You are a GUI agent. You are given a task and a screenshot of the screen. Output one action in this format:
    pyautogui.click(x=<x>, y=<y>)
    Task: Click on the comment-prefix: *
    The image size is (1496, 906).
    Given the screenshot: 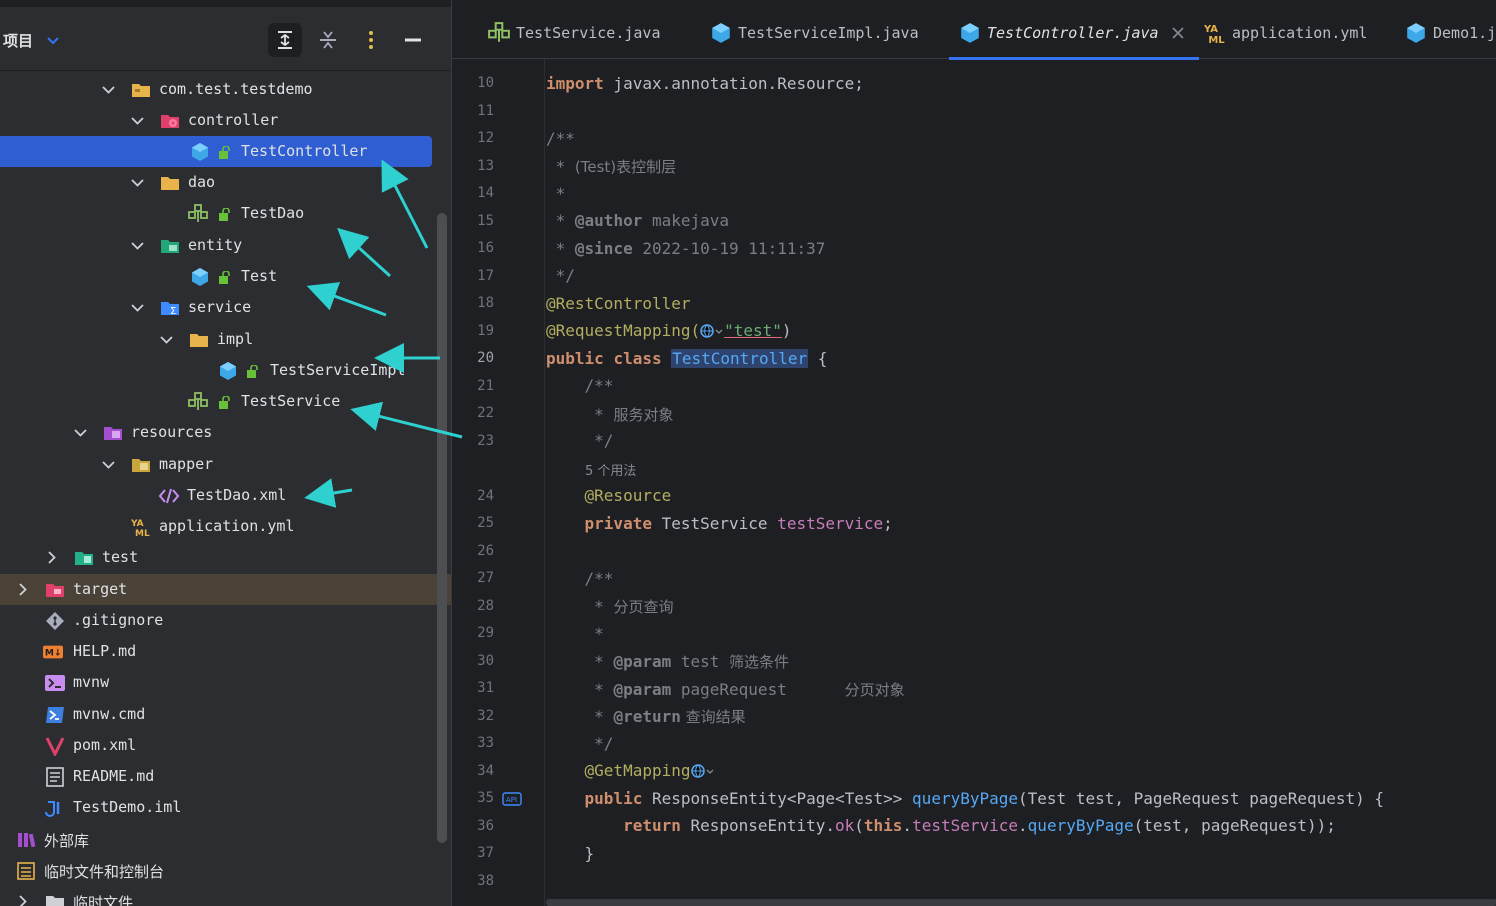 What is the action you would take?
    pyautogui.click(x=580, y=689)
    